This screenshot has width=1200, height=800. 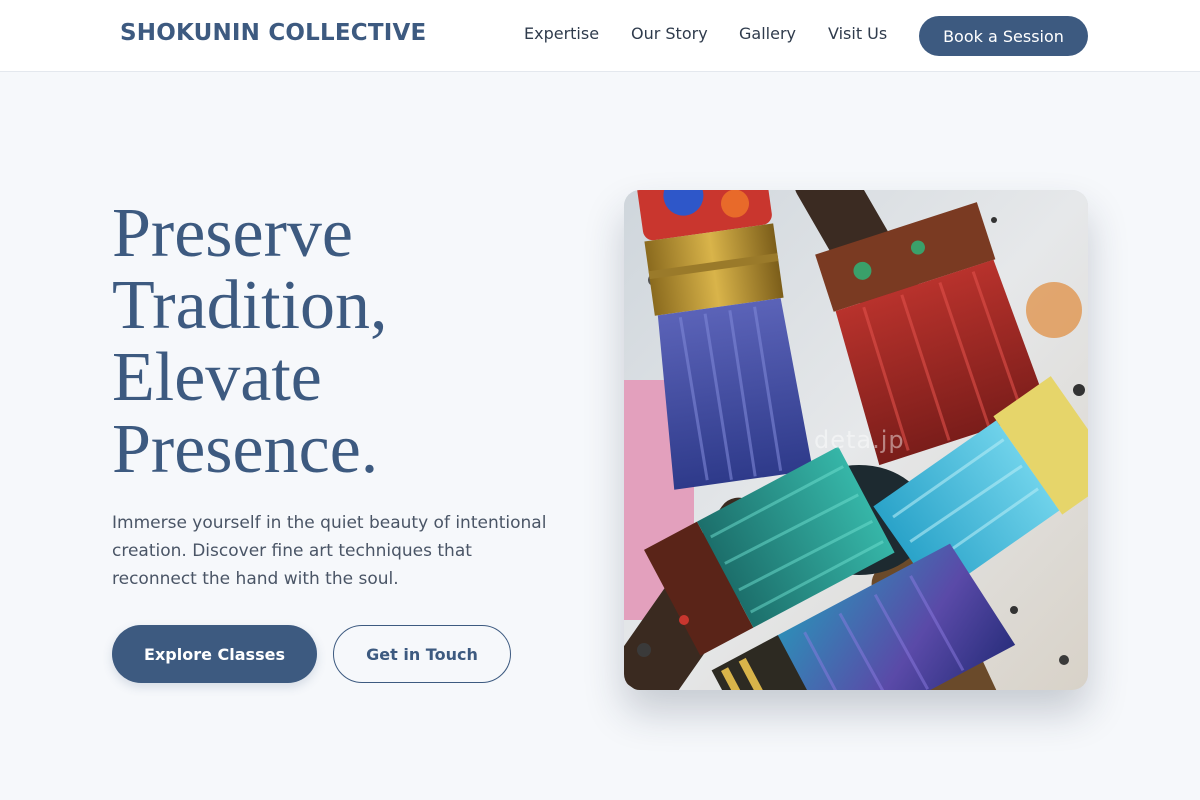 I want to click on headline-line: Elevate, so click(x=217, y=377).